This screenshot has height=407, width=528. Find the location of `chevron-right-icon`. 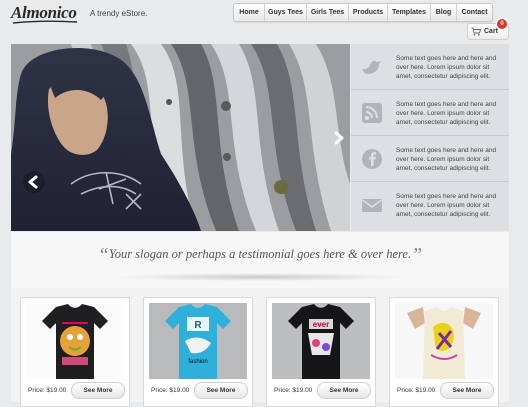

chevron-right-icon is located at coordinates (339, 138).